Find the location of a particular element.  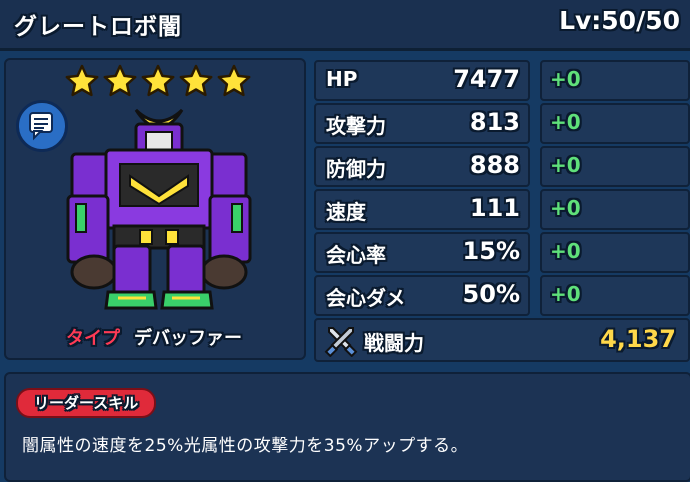

stat-label: HP is located at coordinates (342, 79).